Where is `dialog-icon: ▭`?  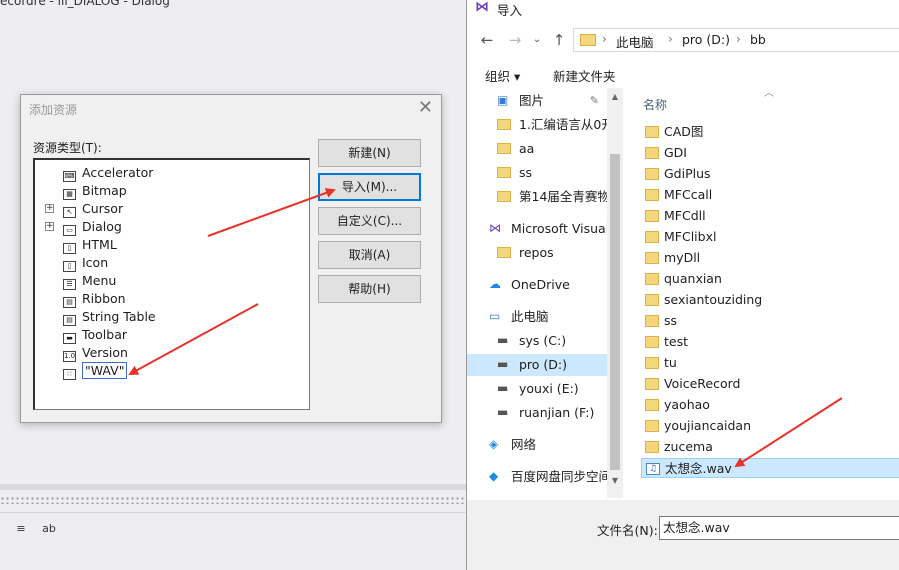 dialog-icon: ▭ is located at coordinates (69, 230).